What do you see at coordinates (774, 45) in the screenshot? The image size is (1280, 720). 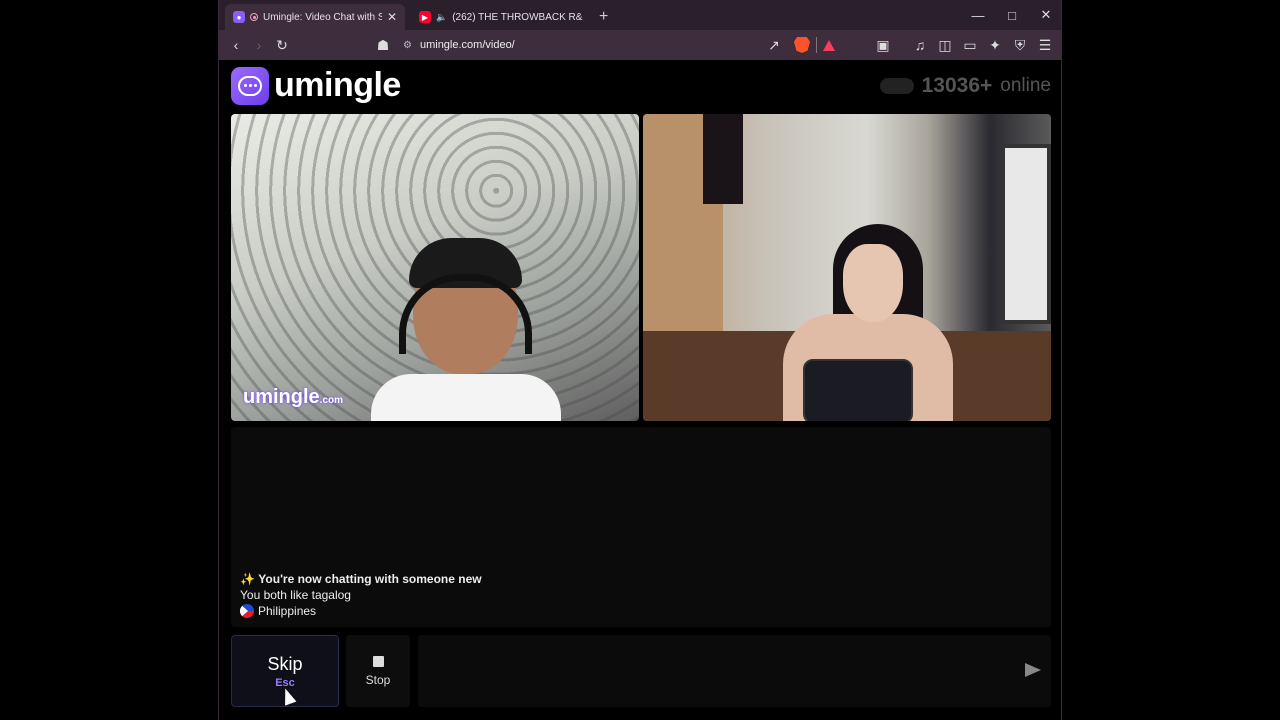 I see `share-icon: ↗` at bounding box center [774, 45].